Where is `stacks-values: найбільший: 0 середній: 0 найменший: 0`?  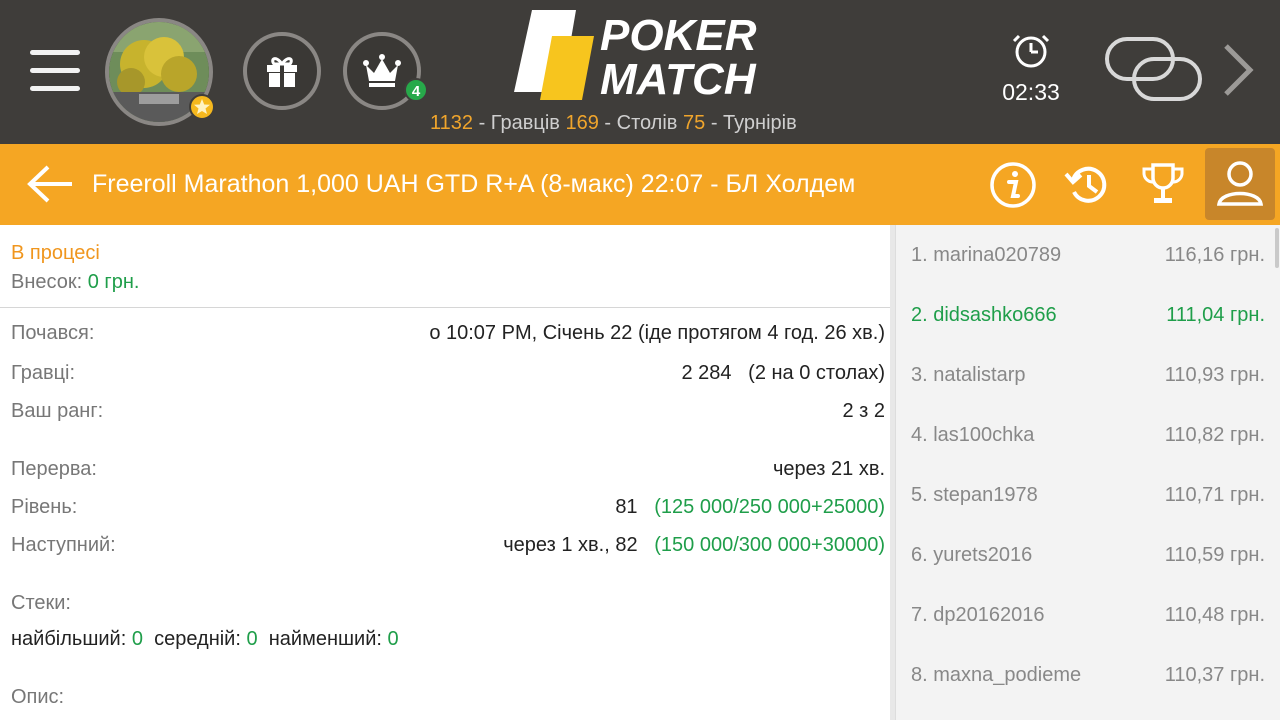 stacks-values: найбільший: 0 середній: 0 найменший: 0 is located at coordinates (205, 639).